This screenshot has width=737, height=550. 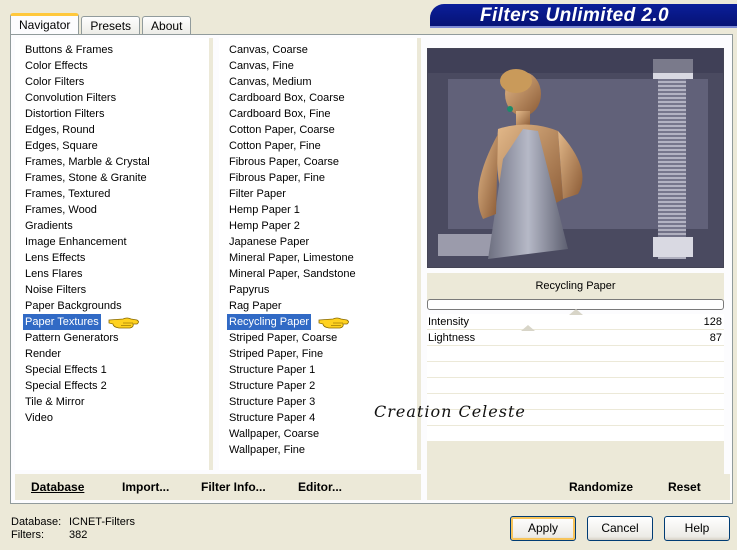 What do you see at coordinates (43, 354) in the screenshot?
I see `category-item-label: Render` at bounding box center [43, 354].